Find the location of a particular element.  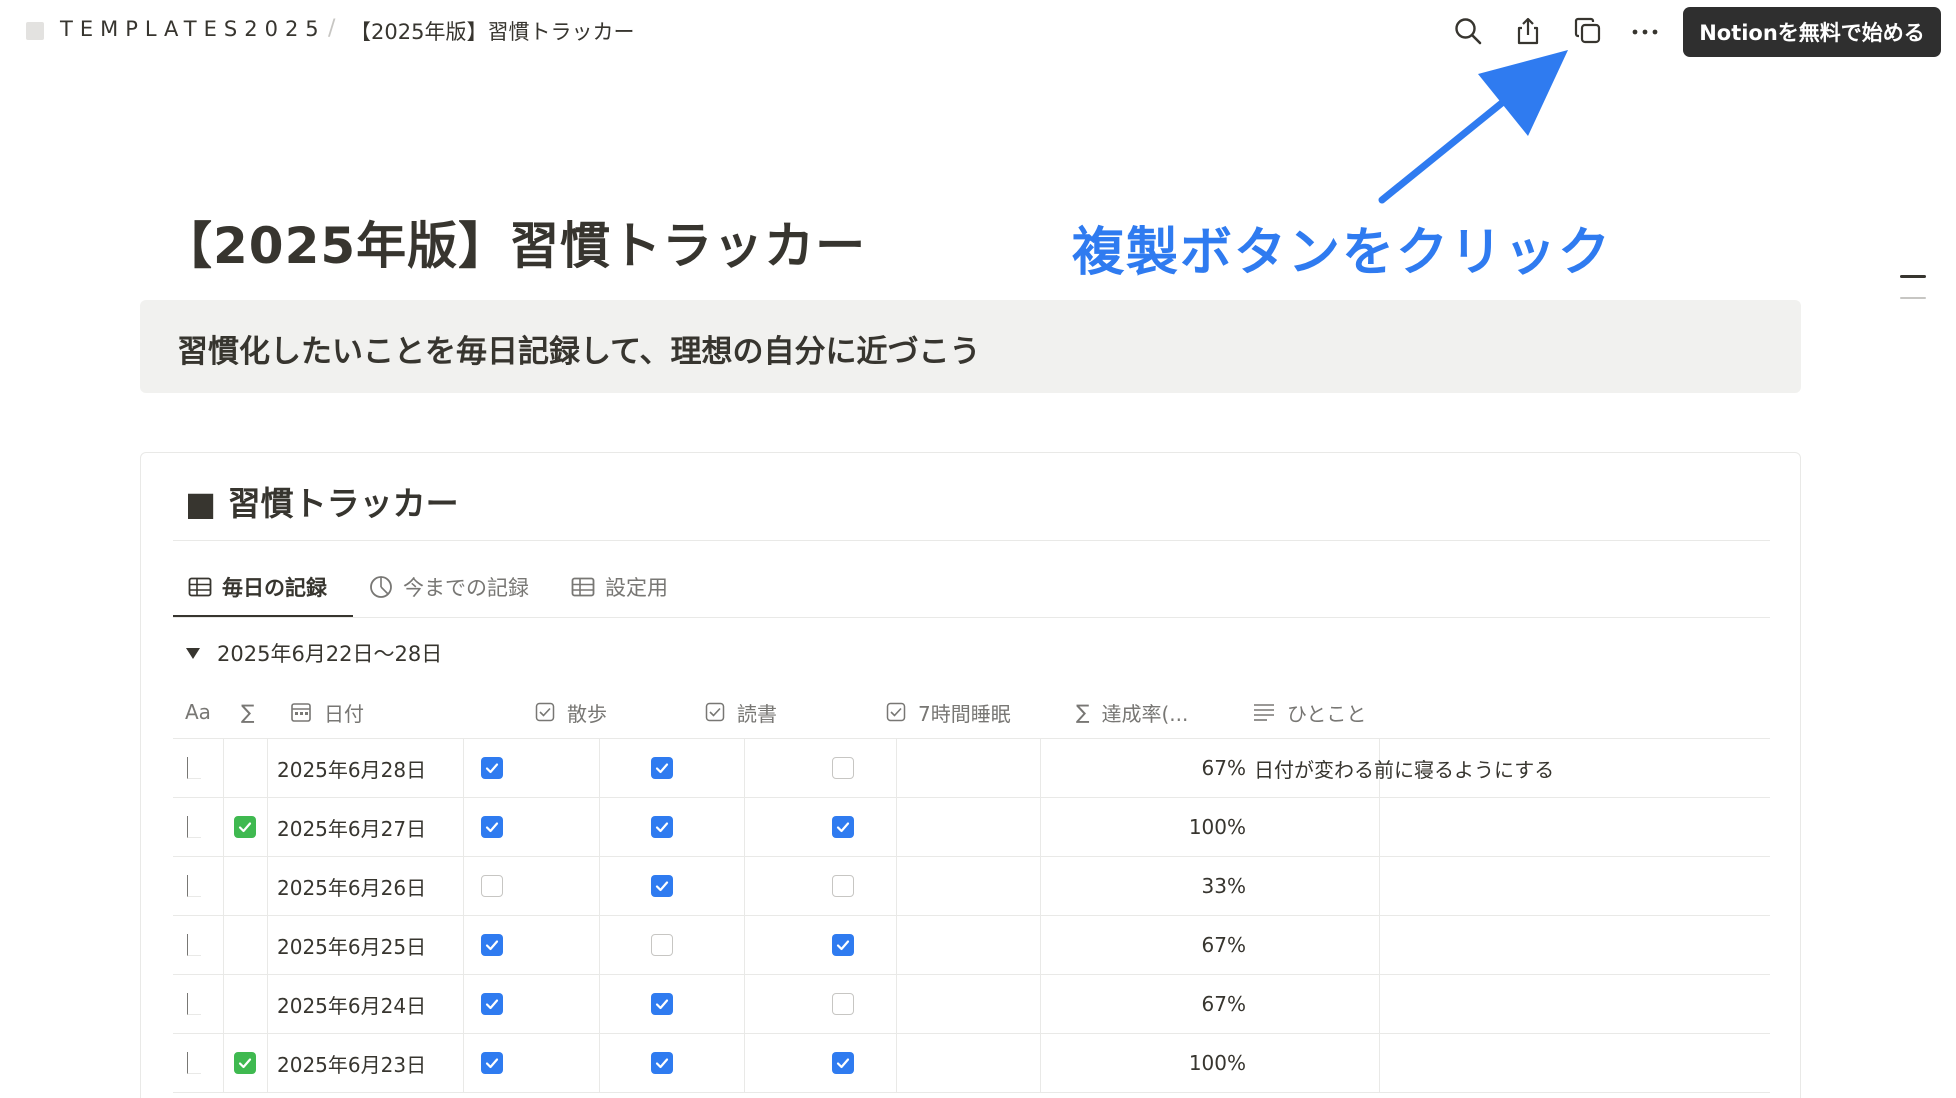

more-icon is located at coordinates (1645, 31).